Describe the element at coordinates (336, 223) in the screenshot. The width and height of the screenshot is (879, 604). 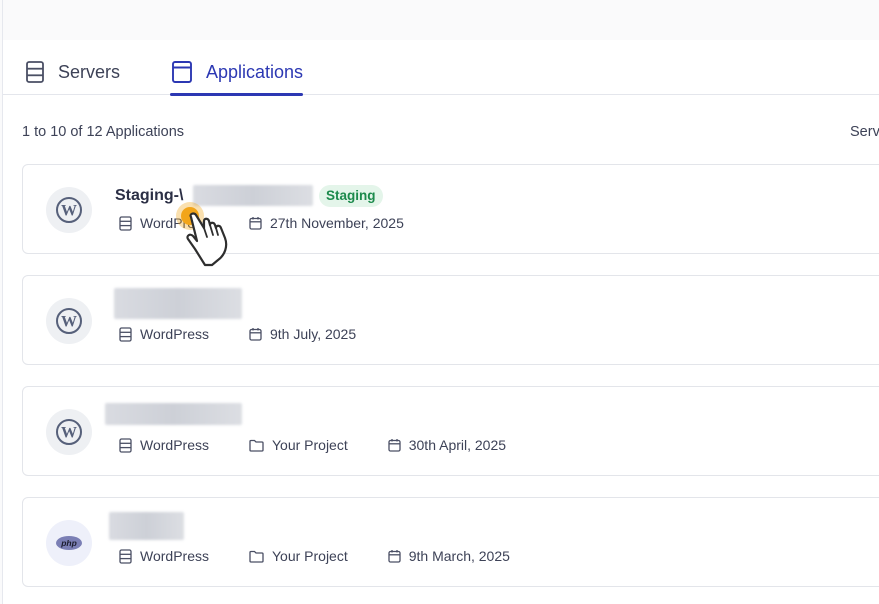
I see `created-date: 27th November, 2025` at that location.